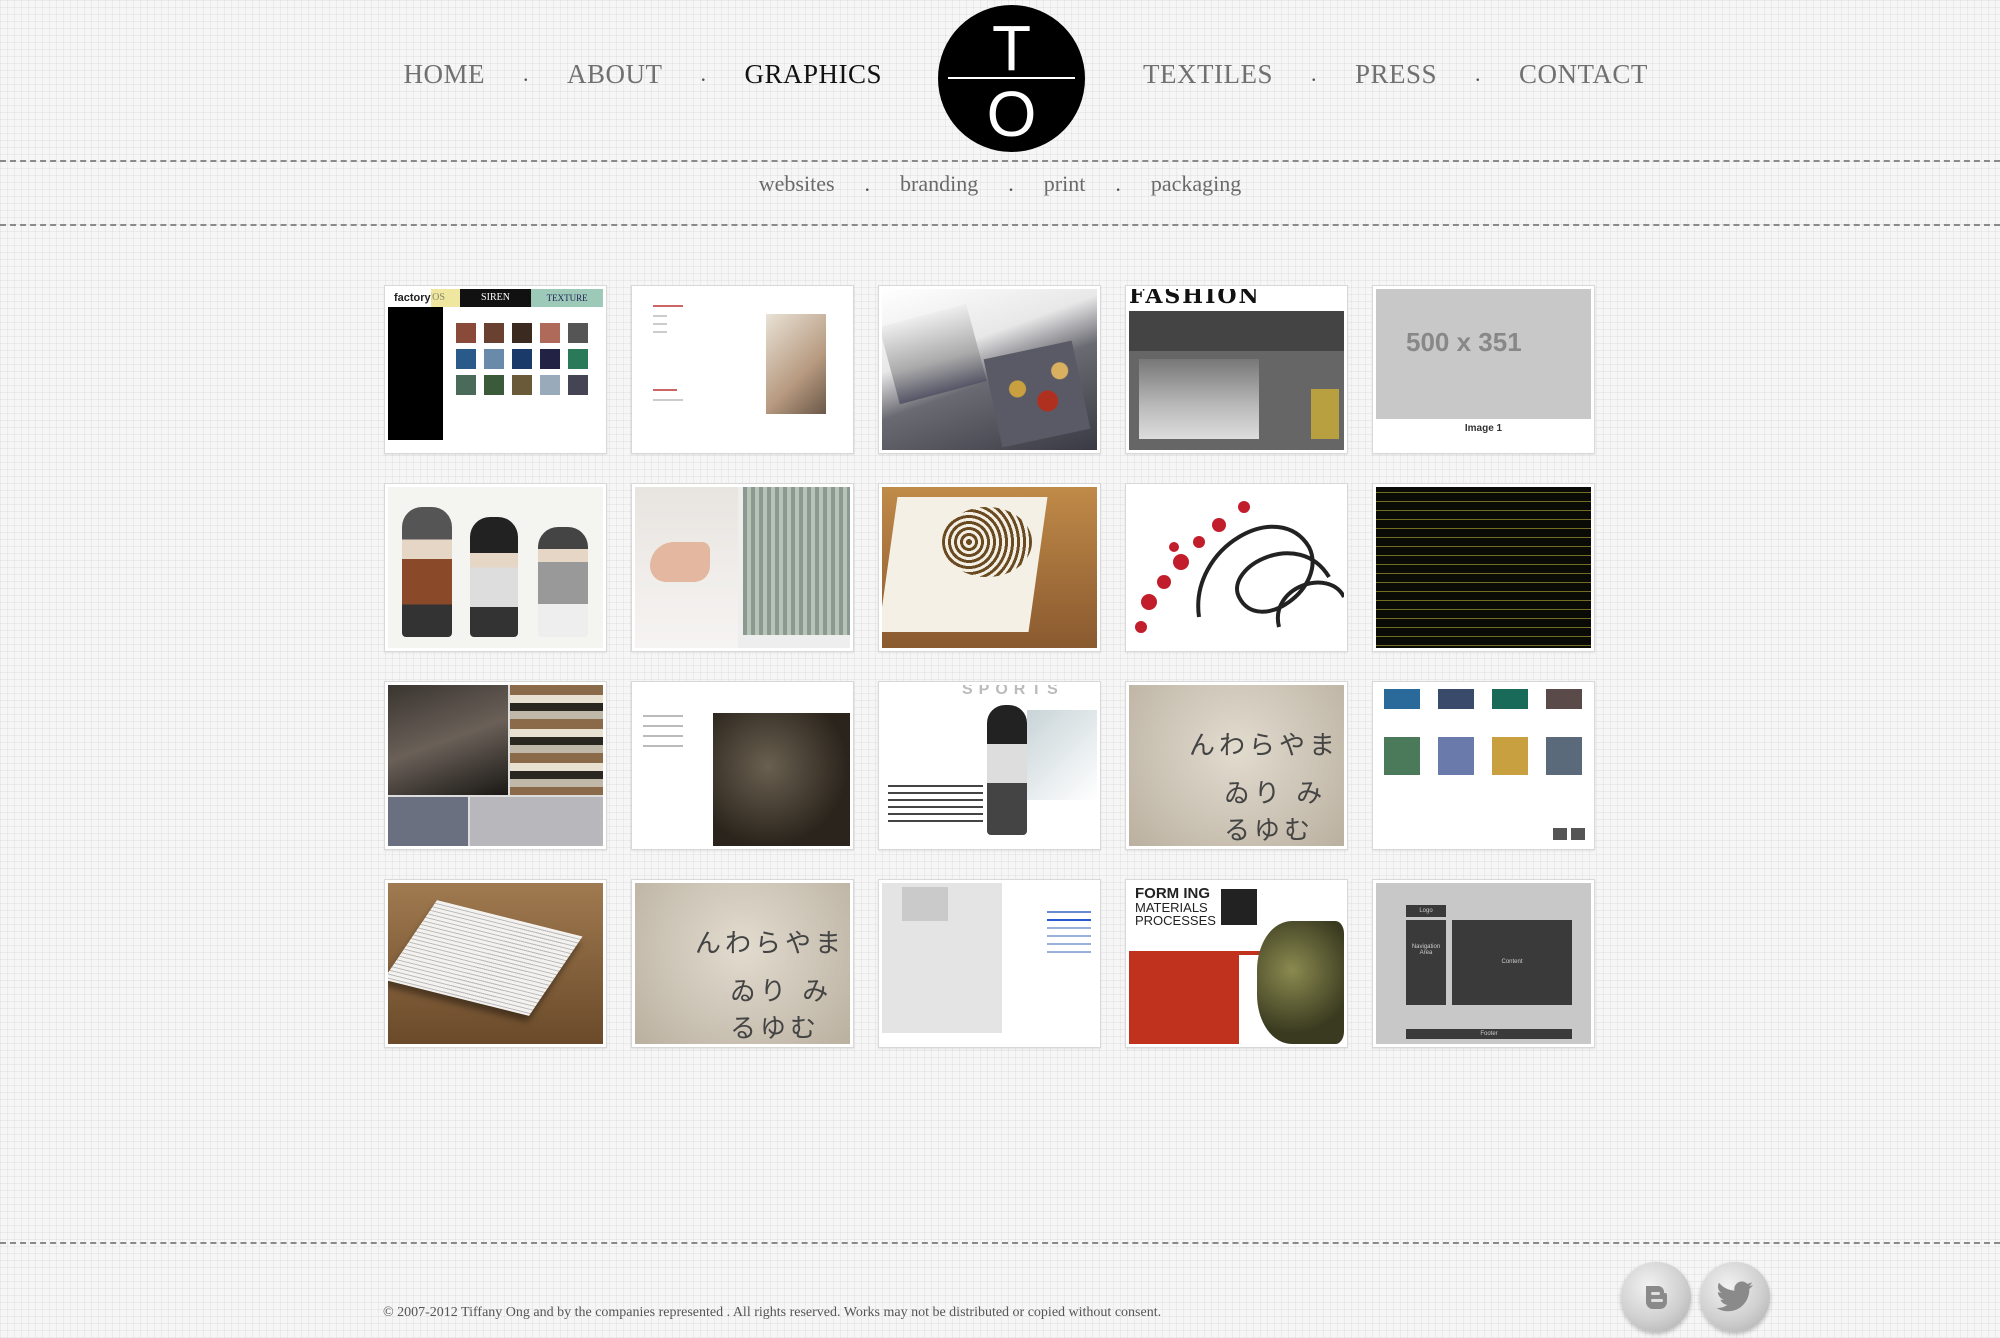 Image resolution: width=2000 pixels, height=1338 pixels. What do you see at coordinates (742, 765) in the screenshot?
I see `thumbnail-dark-photo-website` at bounding box center [742, 765].